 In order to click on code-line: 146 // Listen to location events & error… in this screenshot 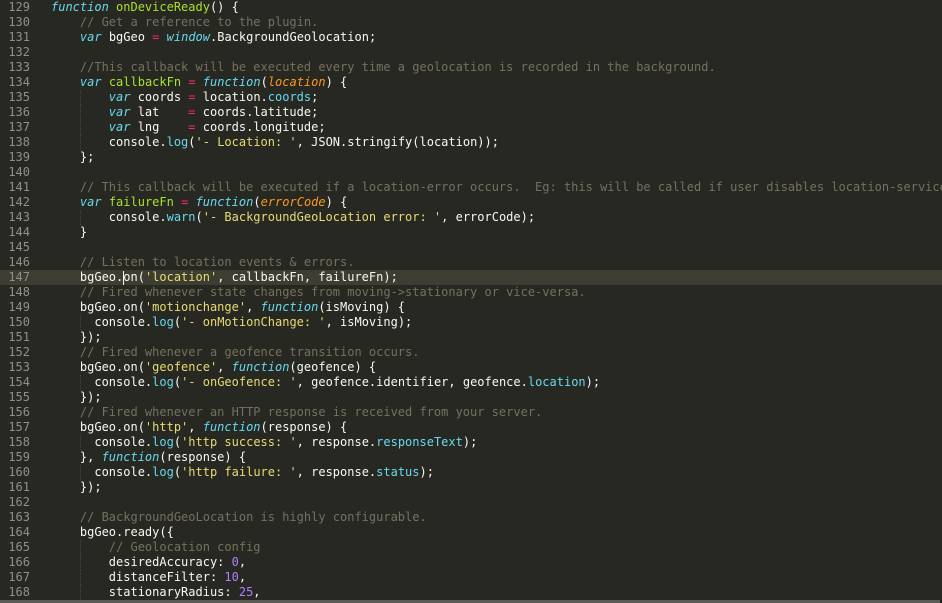, I will do `click(471, 262)`.